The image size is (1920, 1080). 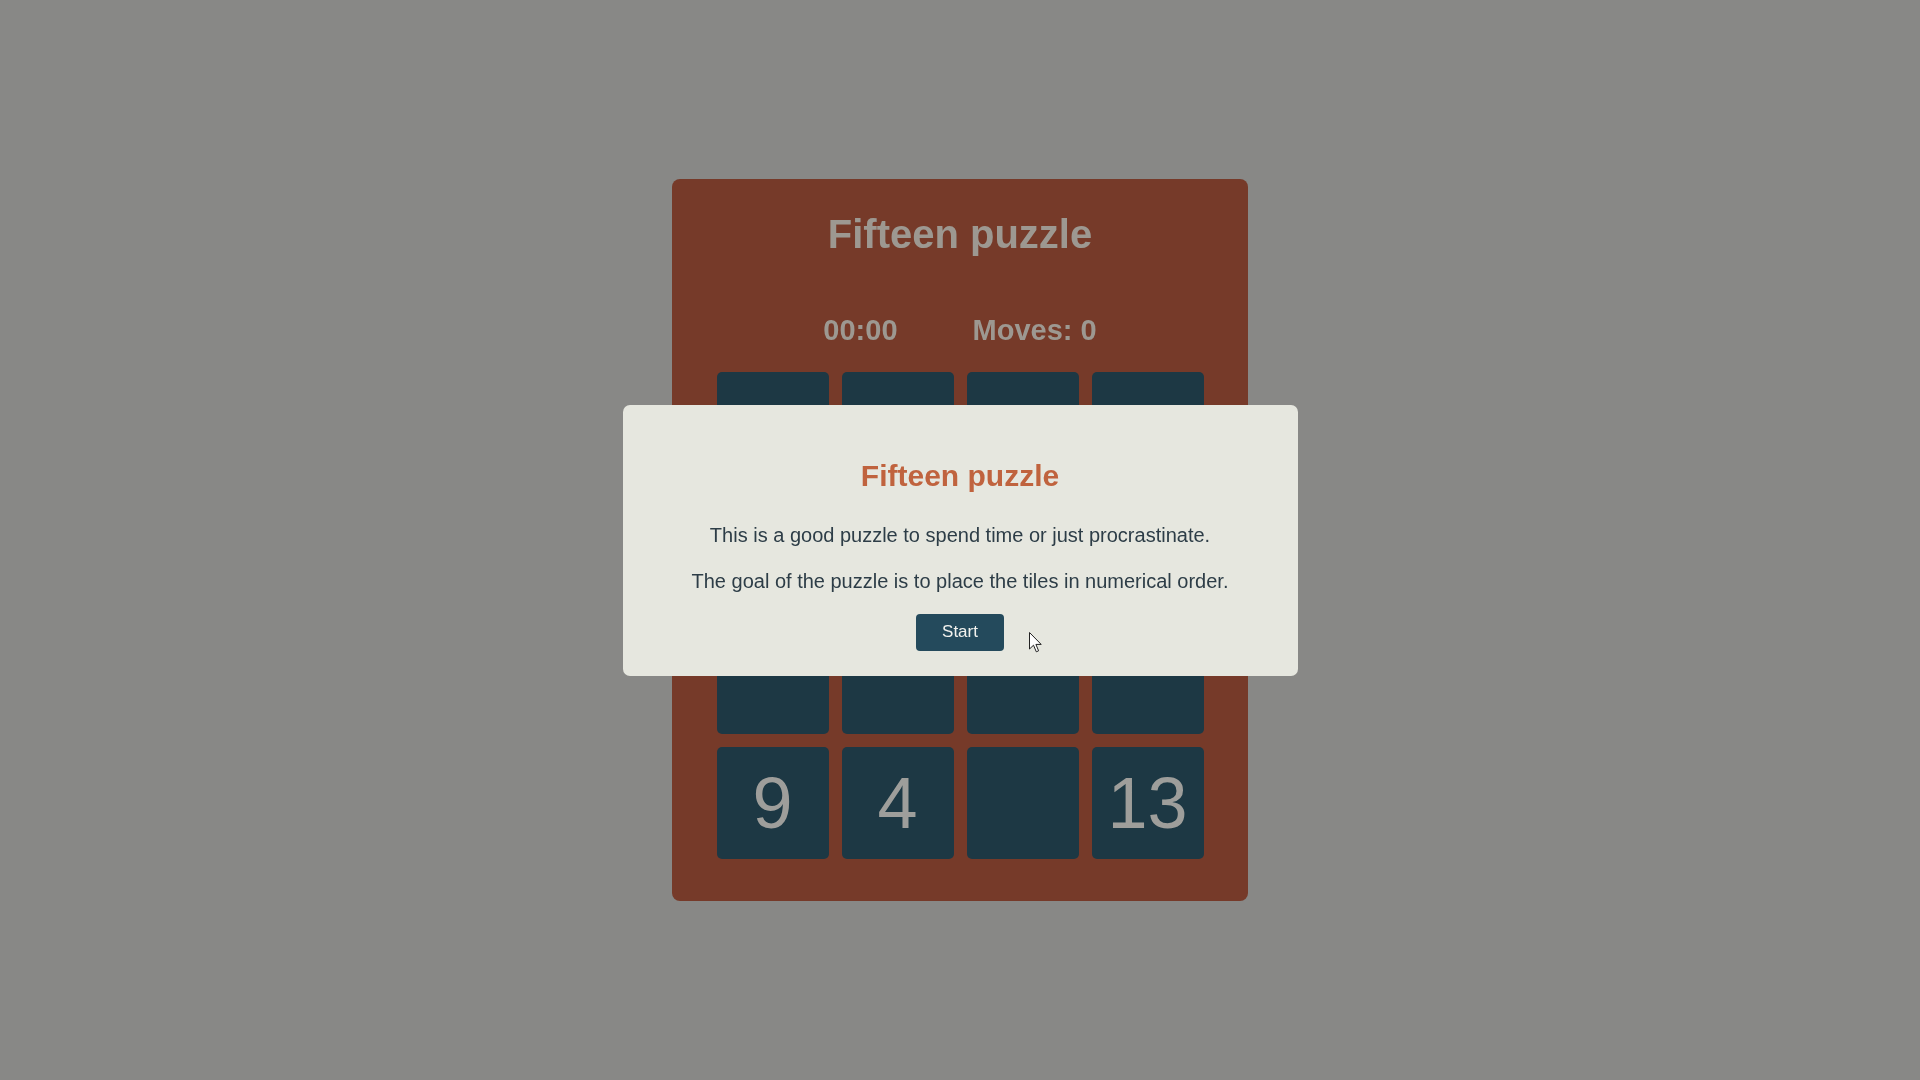 I want to click on move-counter: Moves: 0, so click(x=1034, y=330).